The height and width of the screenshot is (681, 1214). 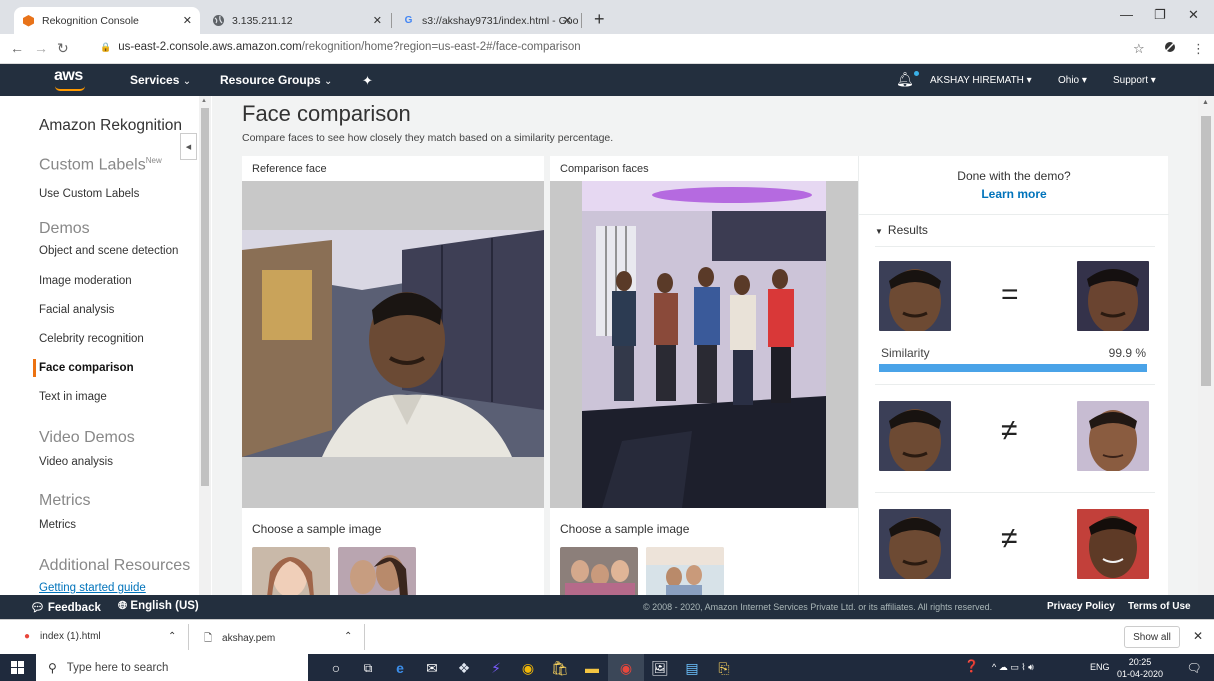 What do you see at coordinates (205, 345) in the screenshot?
I see `sidebar-scrollbar: ▲` at bounding box center [205, 345].